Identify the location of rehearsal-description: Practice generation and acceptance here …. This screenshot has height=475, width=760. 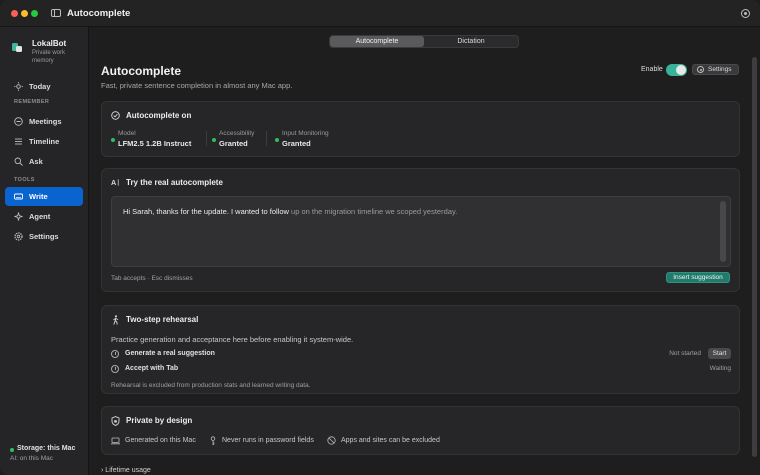
(232, 339).